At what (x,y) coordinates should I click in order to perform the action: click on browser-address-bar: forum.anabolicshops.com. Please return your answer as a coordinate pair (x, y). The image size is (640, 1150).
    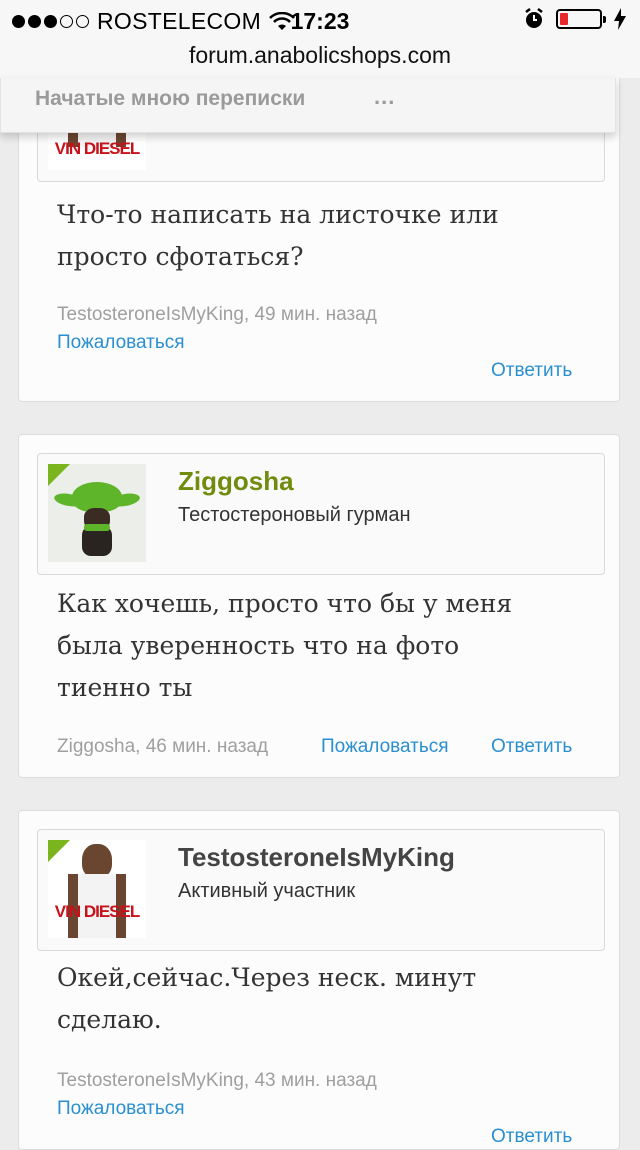
    Looking at the image, I should click on (320, 59).